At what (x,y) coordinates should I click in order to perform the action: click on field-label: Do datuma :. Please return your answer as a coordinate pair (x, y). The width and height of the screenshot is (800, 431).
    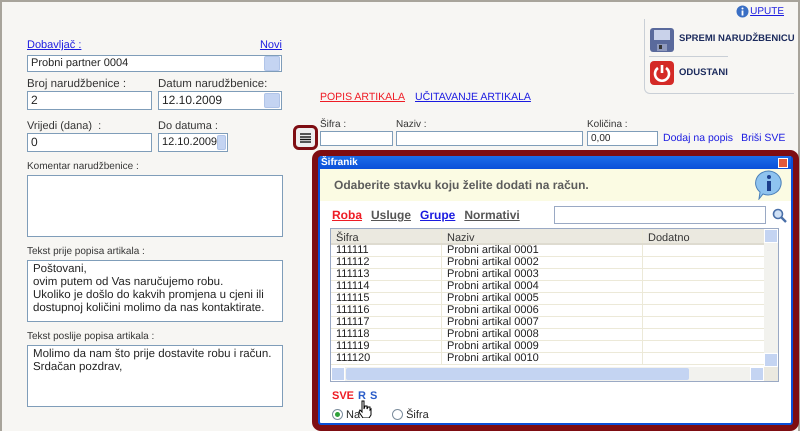
    Looking at the image, I should click on (188, 125).